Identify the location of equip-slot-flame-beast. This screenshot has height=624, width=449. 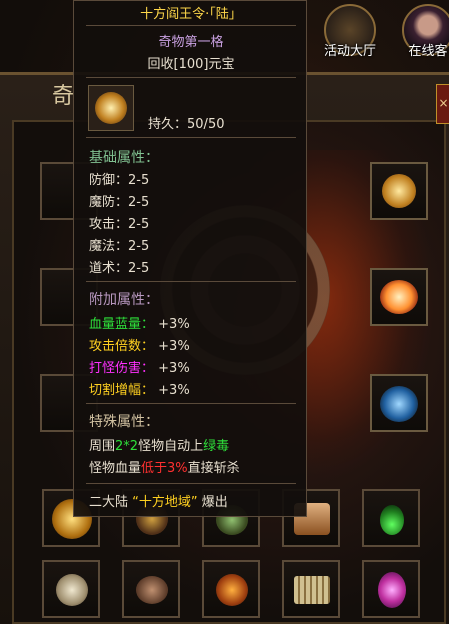
(399, 297).